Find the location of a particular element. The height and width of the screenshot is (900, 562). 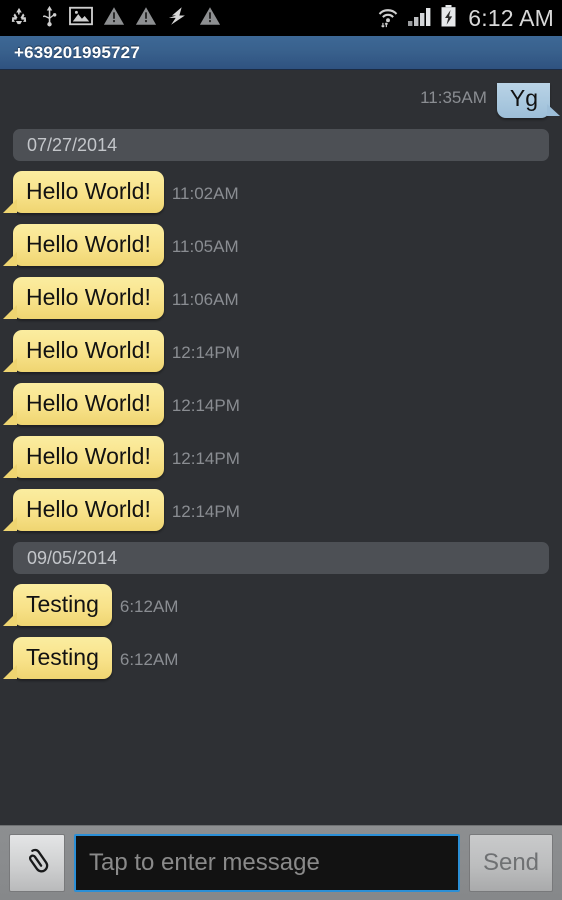

message-bubble-outgoing: Yg is located at coordinates (528, 100).